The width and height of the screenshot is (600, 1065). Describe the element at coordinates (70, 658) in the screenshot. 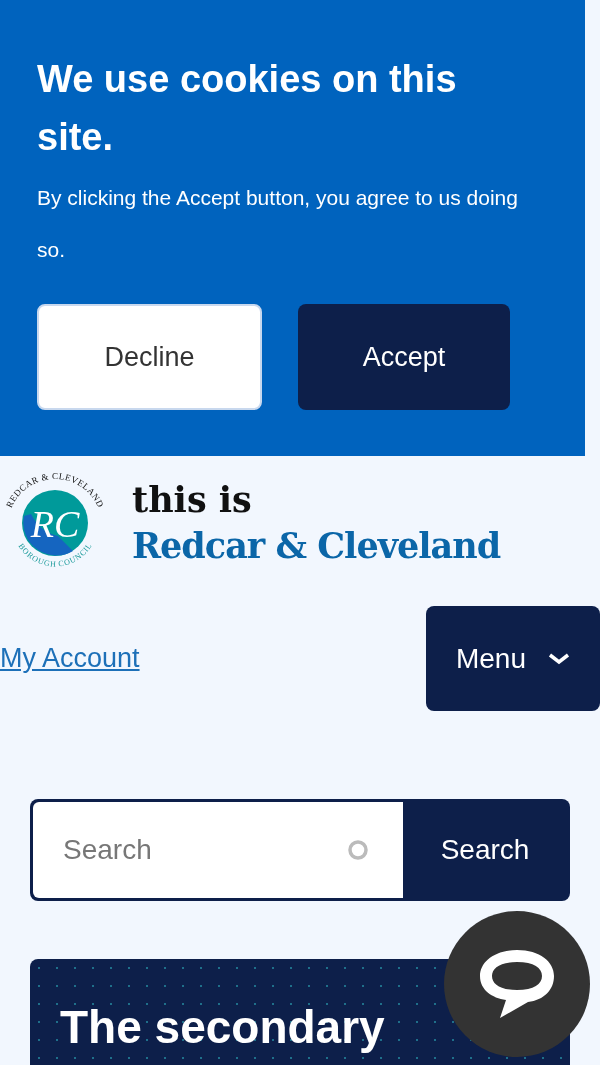

I see `my-account-link: My Account` at that location.